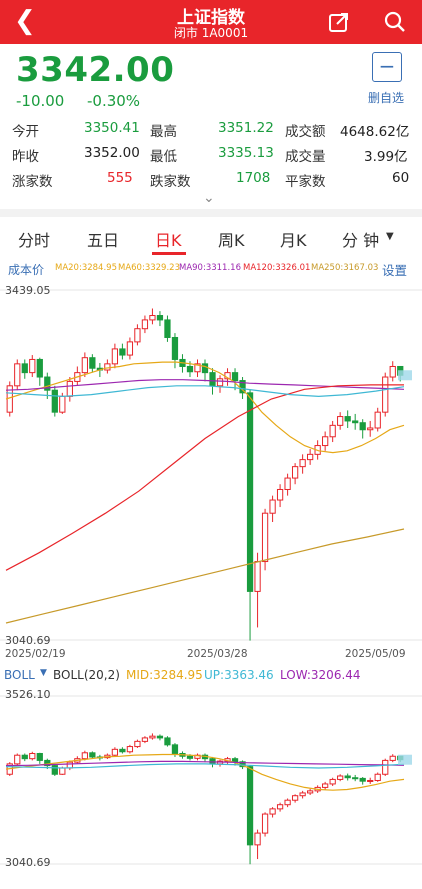  Describe the element at coordinates (114, 101) in the screenshot. I see `price-change-pct: -0.30%` at that location.